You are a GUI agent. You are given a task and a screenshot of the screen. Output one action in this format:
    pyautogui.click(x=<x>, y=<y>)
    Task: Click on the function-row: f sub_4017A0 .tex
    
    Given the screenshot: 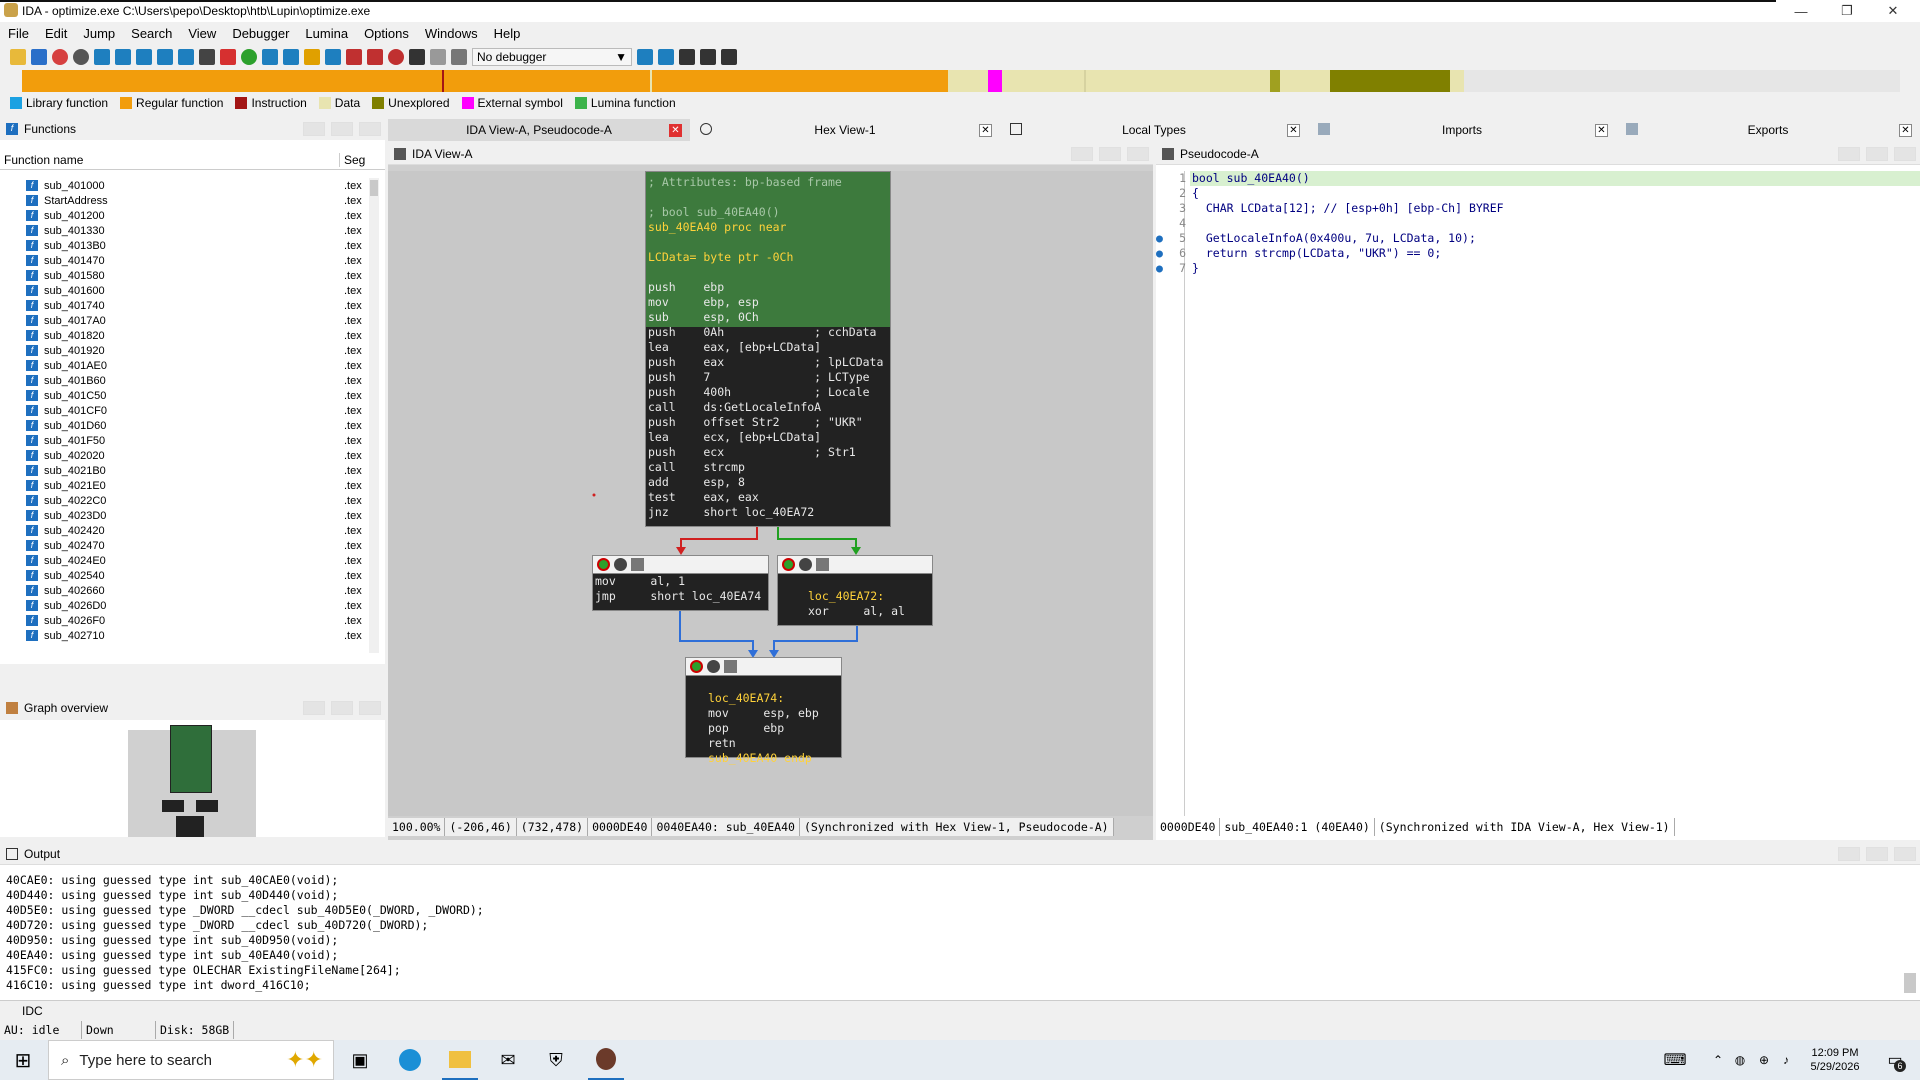 What is the action you would take?
    pyautogui.click(x=185, y=320)
    